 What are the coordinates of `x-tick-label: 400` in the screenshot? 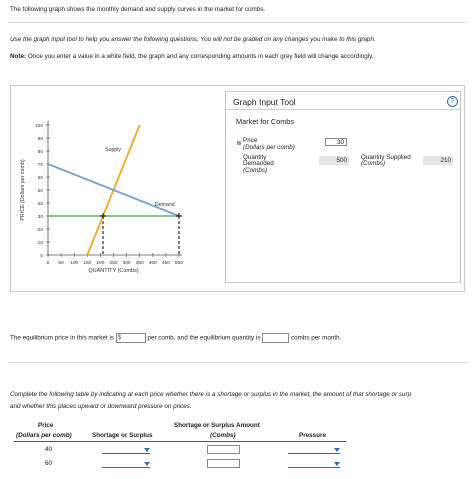 It's located at (153, 263).